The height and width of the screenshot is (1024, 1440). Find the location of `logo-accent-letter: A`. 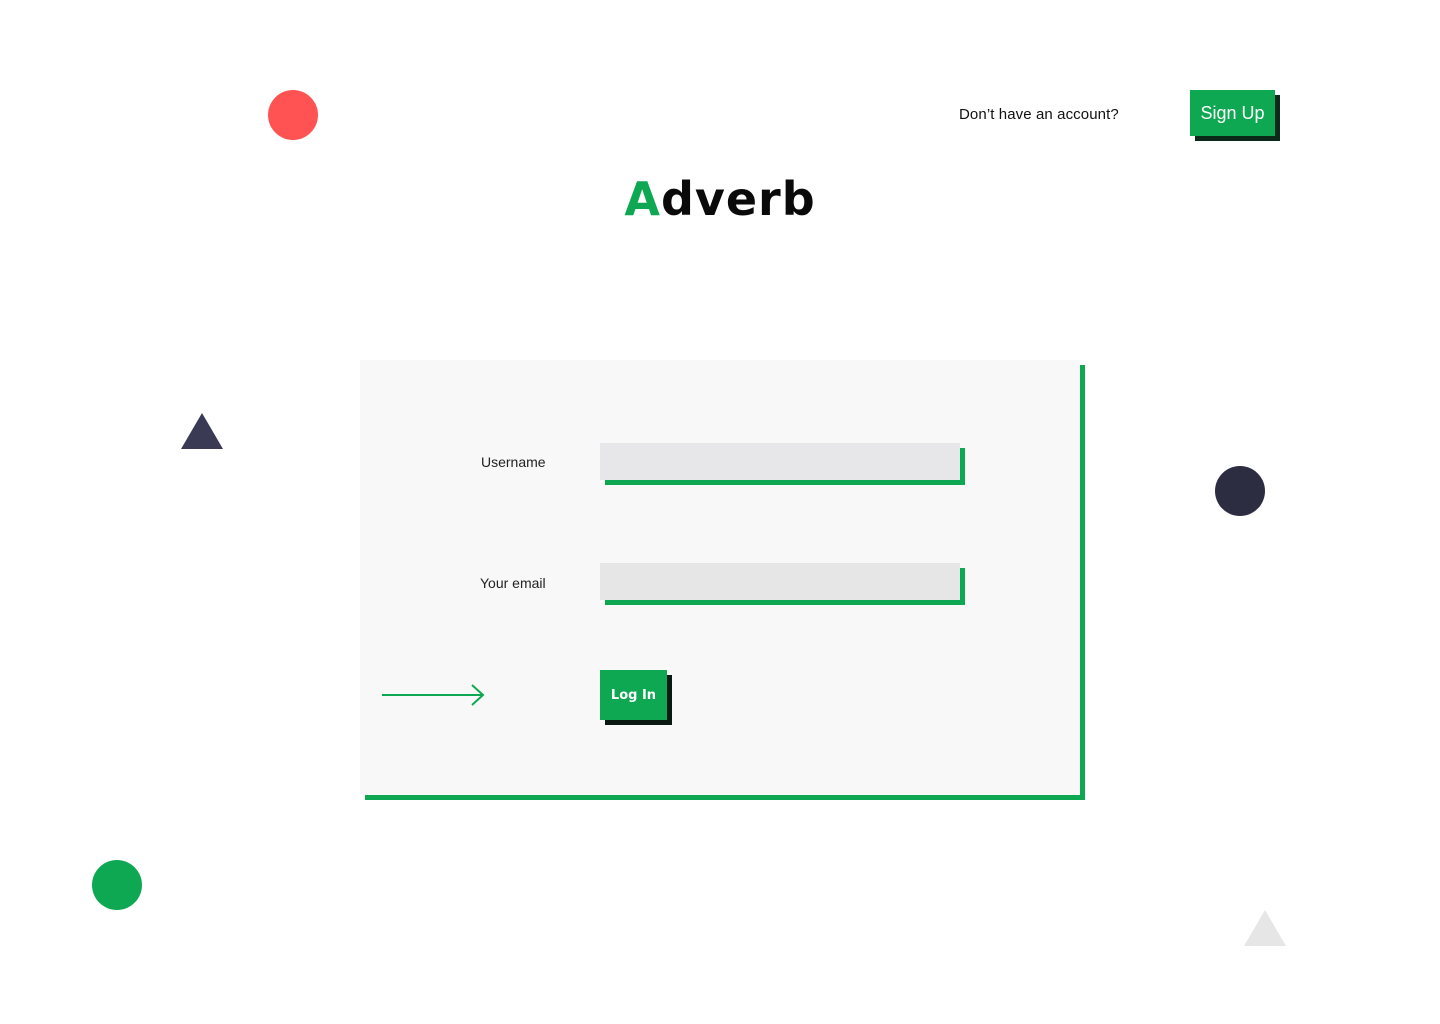

logo-accent-letter: A is located at coordinates (642, 199).